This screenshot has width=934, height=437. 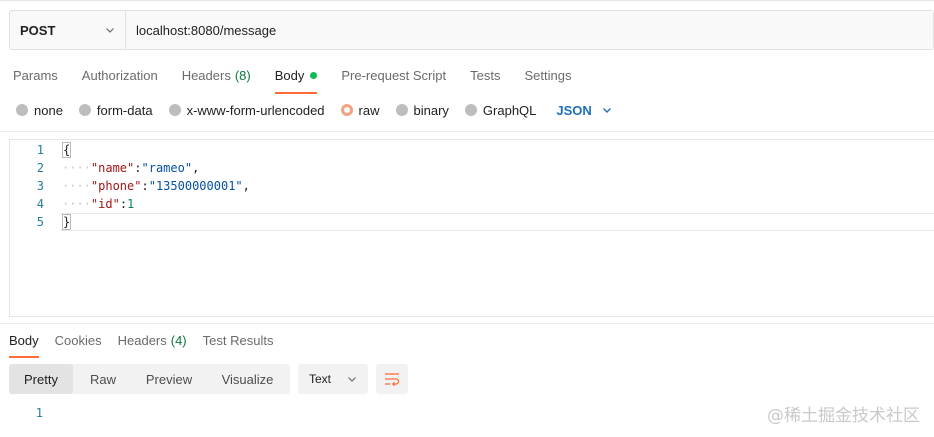 What do you see at coordinates (472, 204) in the screenshot?
I see `code-line: 4 ····"id":1` at bounding box center [472, 204].